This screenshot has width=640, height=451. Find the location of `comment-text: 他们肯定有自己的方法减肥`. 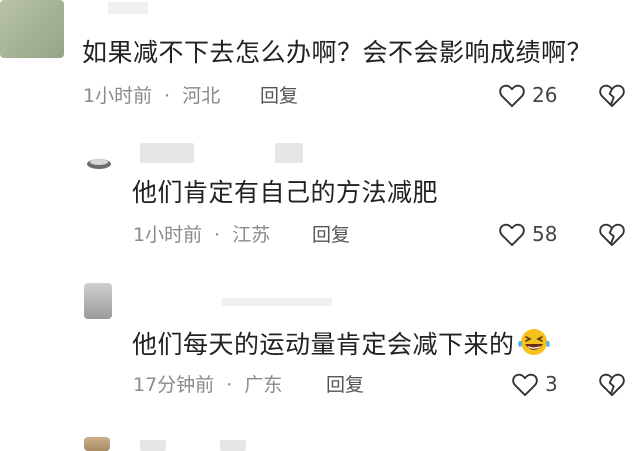

comment-text: 他们肯定有自己的方法减肥 is located at coordinates (285, 192).